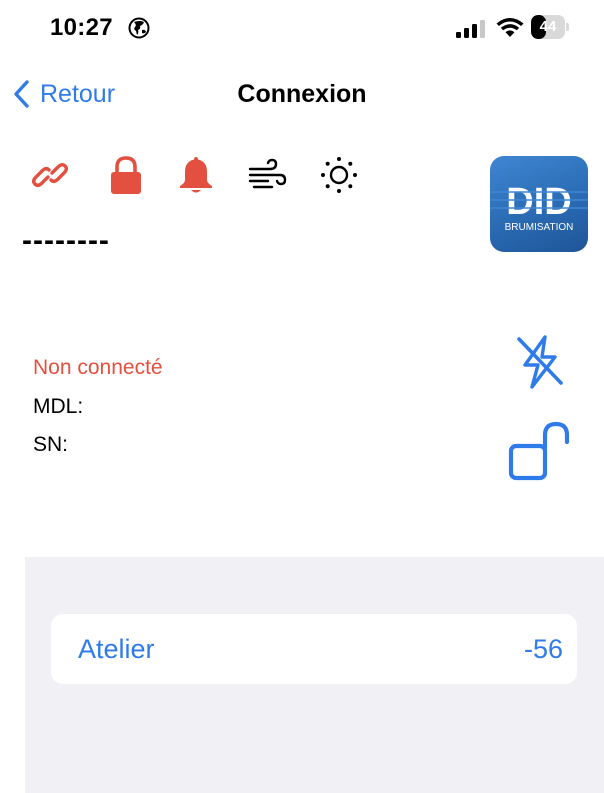  What do you see at coordinates (539, 227) in the screenshot?
I see `logo-subtitle: BRUMISATION` at bounding box center [539, 227].